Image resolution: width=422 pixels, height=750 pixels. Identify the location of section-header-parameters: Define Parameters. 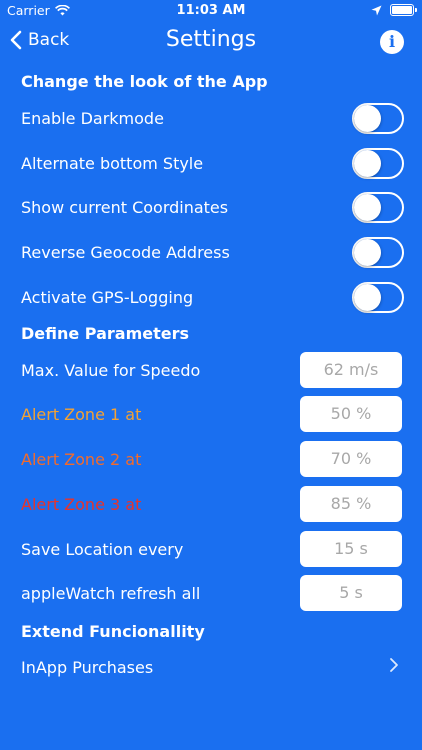
(105, 333).